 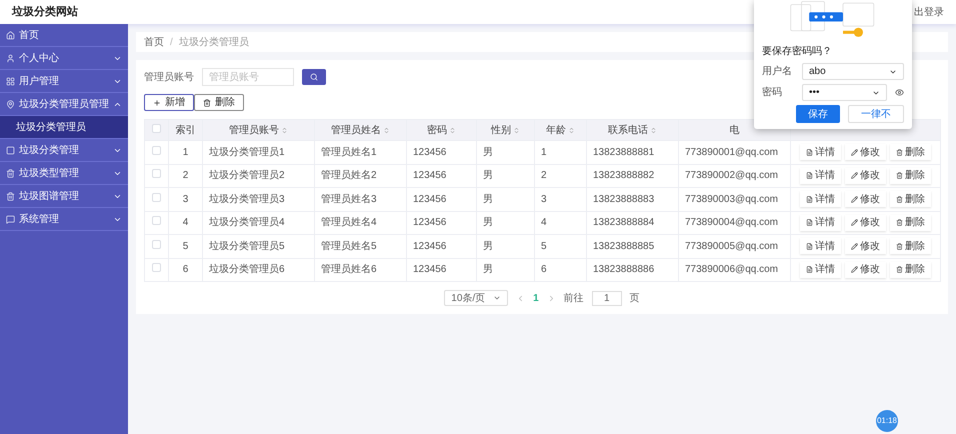 What do you see at coordinates (734, 176) in the screenshot?
I see `table-cell: 773890002@qq.com` at bounding box center [734, 176].